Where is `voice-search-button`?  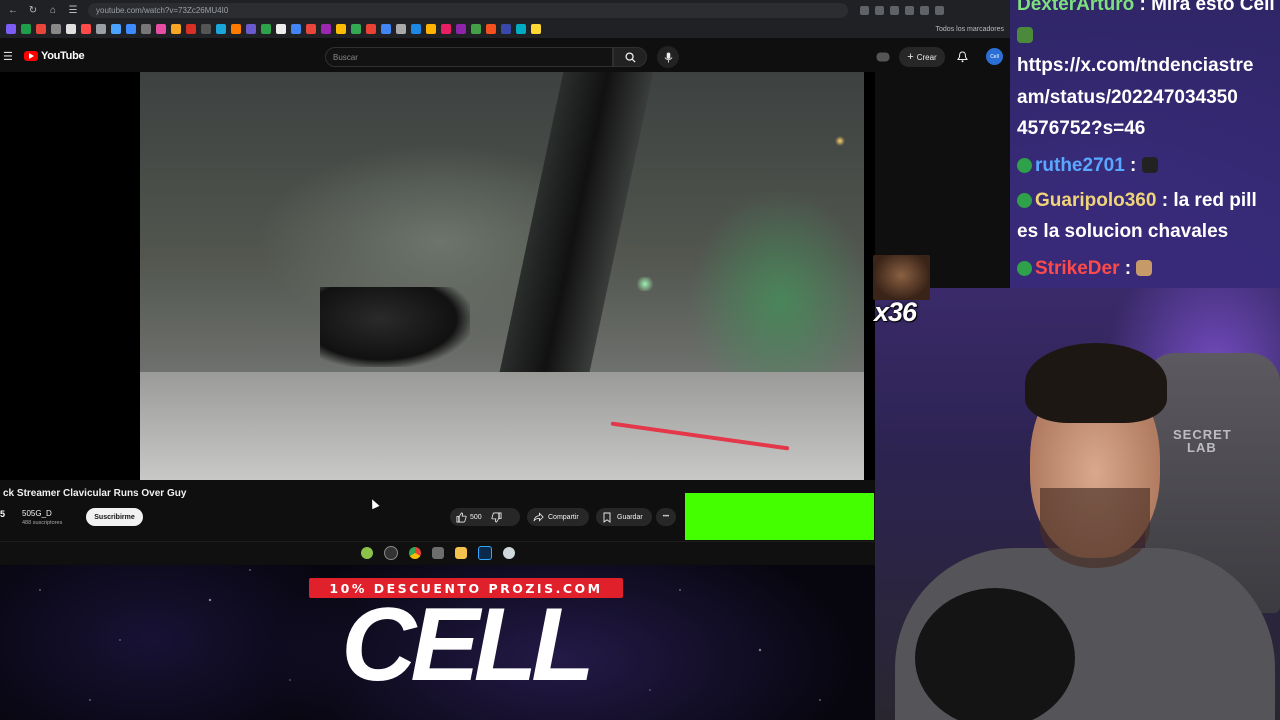
voice-search-button is located at coordinates (668, 57).